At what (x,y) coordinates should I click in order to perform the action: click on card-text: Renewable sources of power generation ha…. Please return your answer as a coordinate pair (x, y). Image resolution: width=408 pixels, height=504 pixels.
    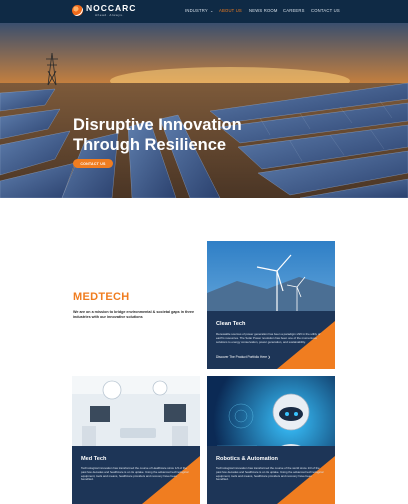
    Looking at the image, I should click on (268, 338).